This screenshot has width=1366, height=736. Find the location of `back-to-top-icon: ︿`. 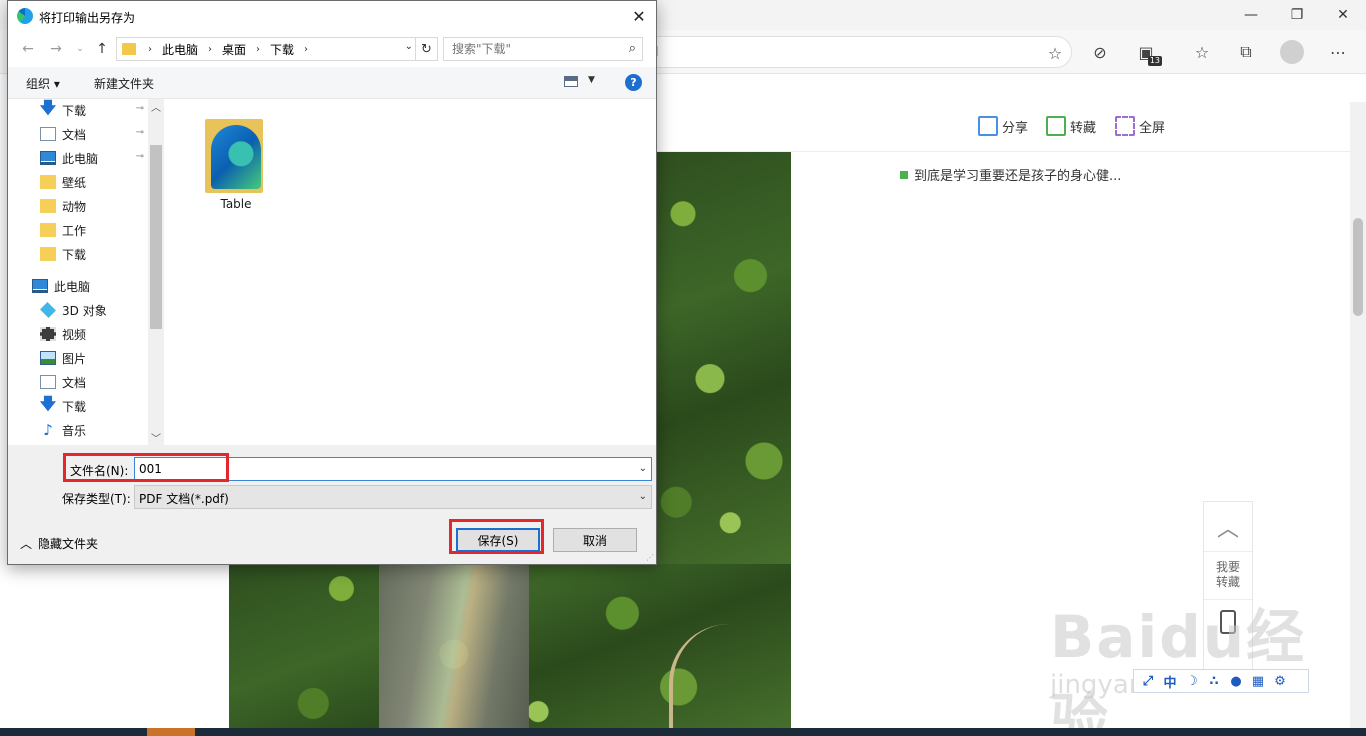

back-to-top-icon: ︿ is located at coordinates (1228, 527).